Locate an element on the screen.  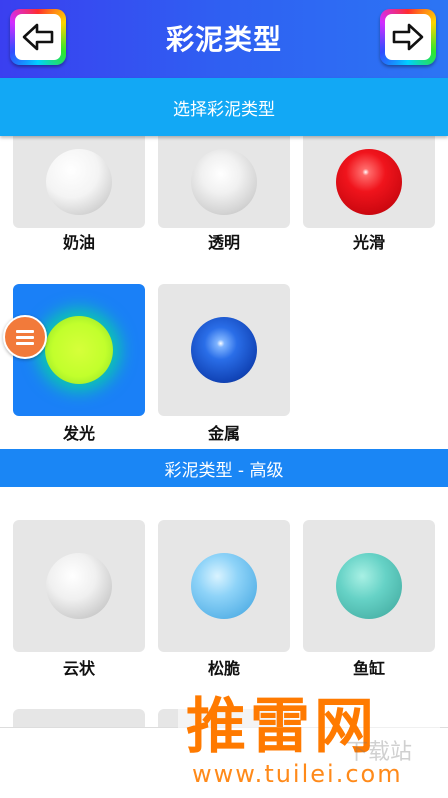
transparent-ball-icon is located at coordinates (224, 182).